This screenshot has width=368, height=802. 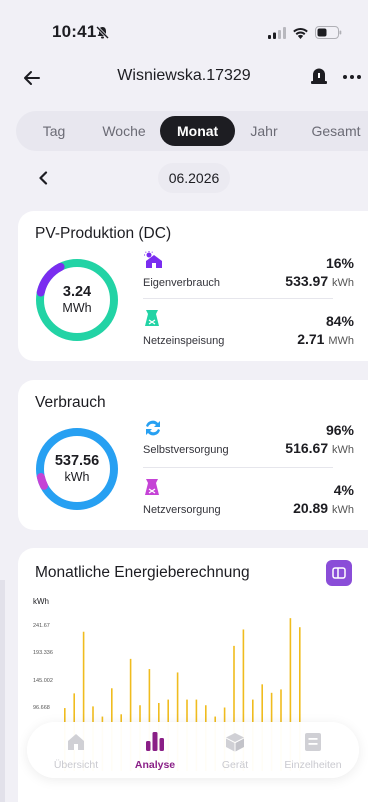 What do you see at coordinates (235, 742) in the screenshot?
I see `box-icon` at bounding box center [235, 742].